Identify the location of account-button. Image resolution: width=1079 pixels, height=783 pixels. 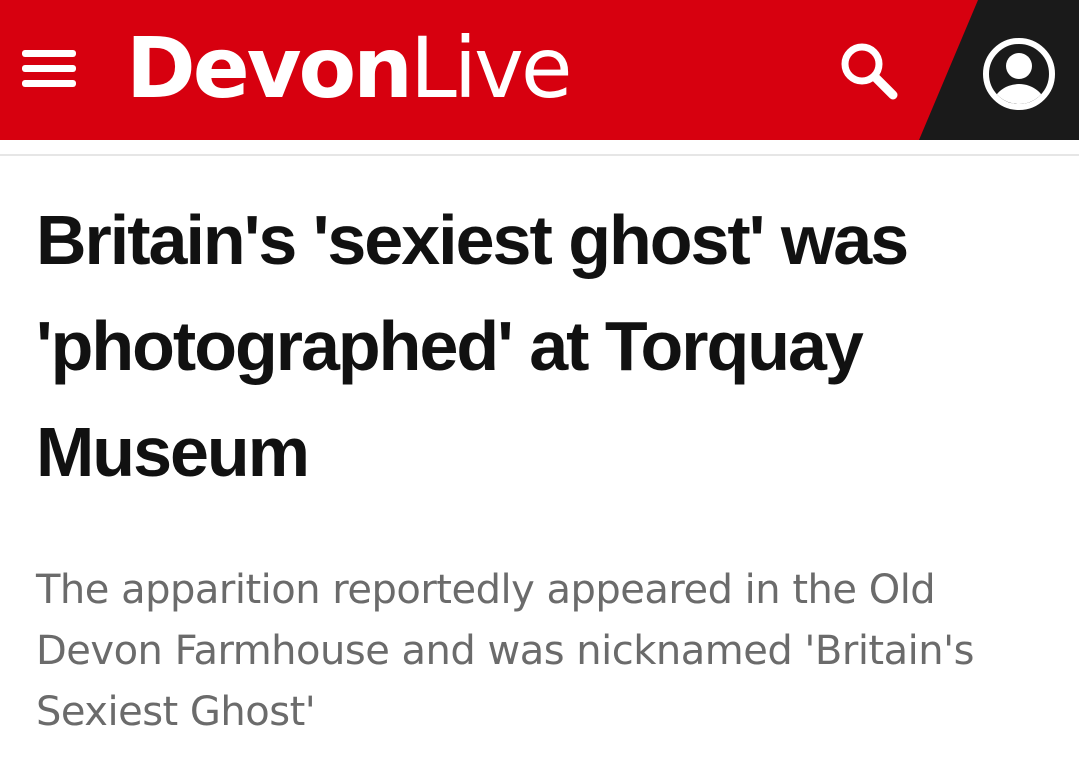
(1019, 74).